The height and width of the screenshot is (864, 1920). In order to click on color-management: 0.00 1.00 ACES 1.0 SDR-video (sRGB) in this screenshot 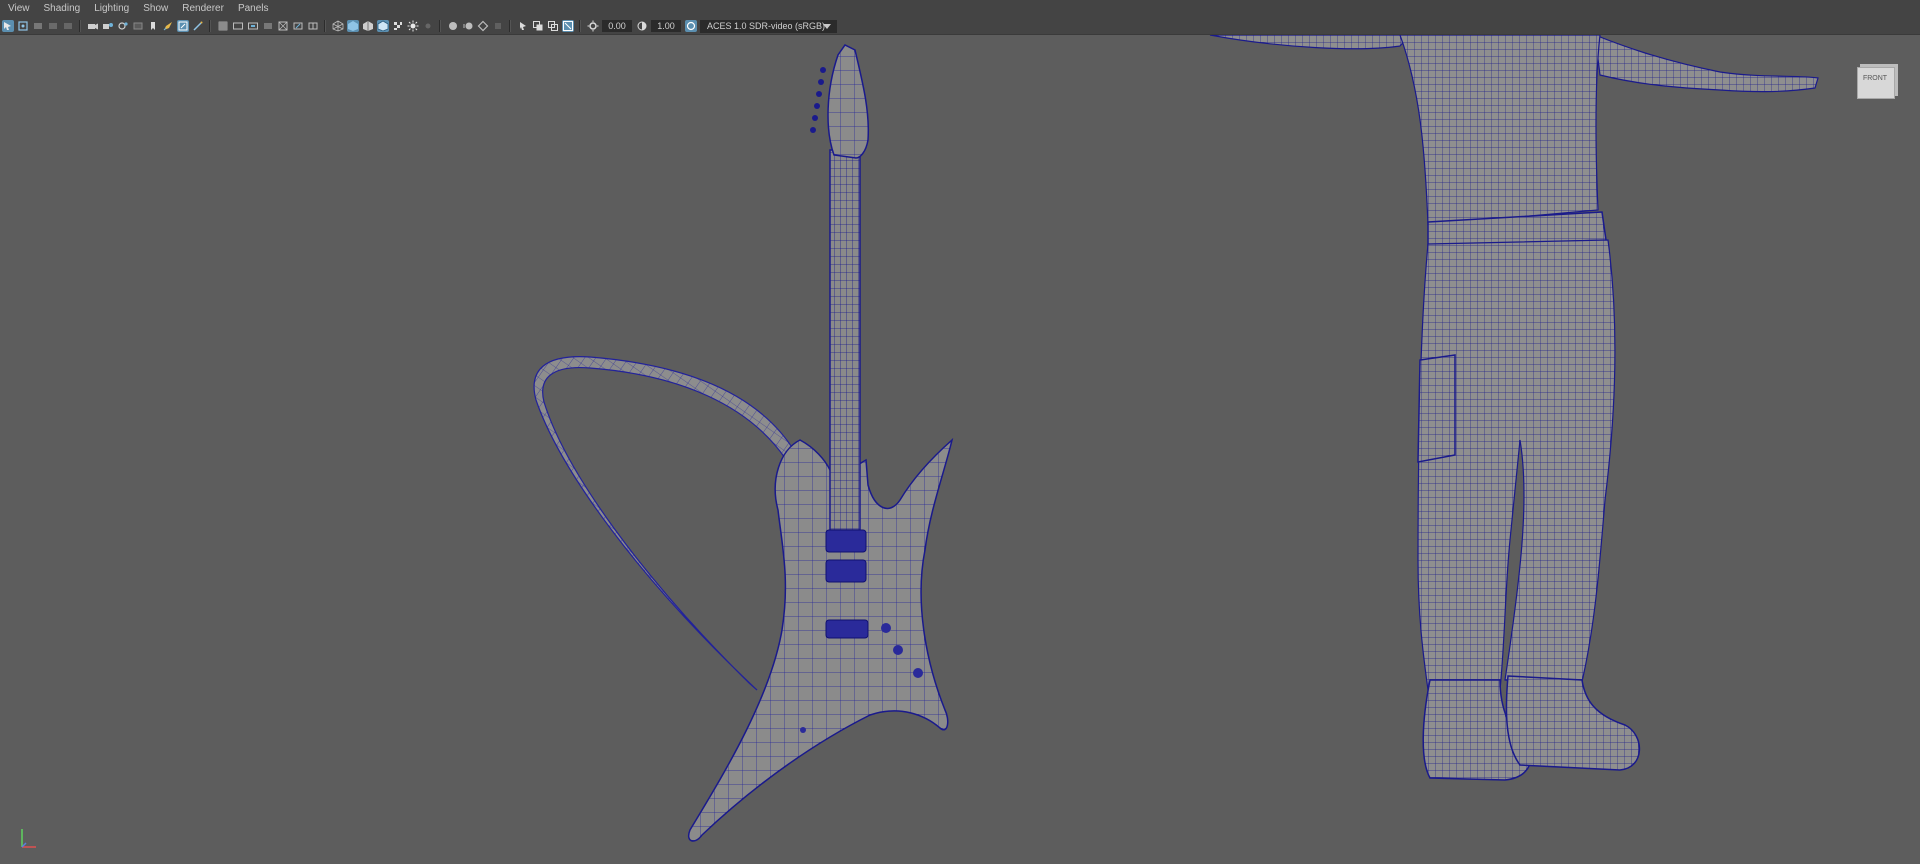, I will do `click(711, 26)`.